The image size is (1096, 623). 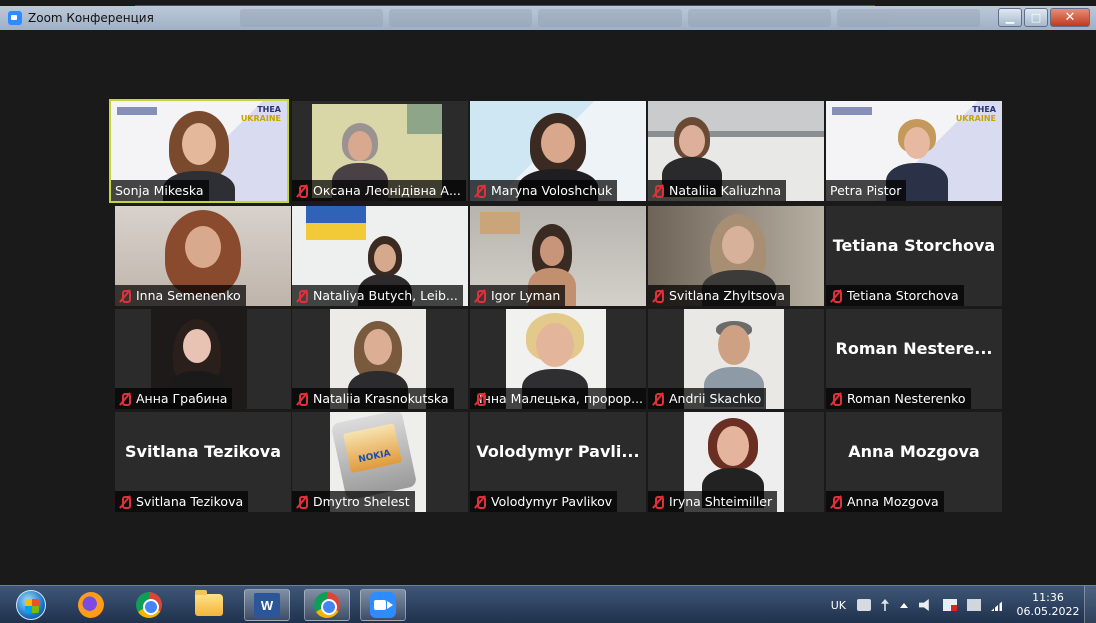 What do you see at coordinates (1090, 604) in the screenshot?
I see `show-desktop-button` at bounding box center [1090, 604].